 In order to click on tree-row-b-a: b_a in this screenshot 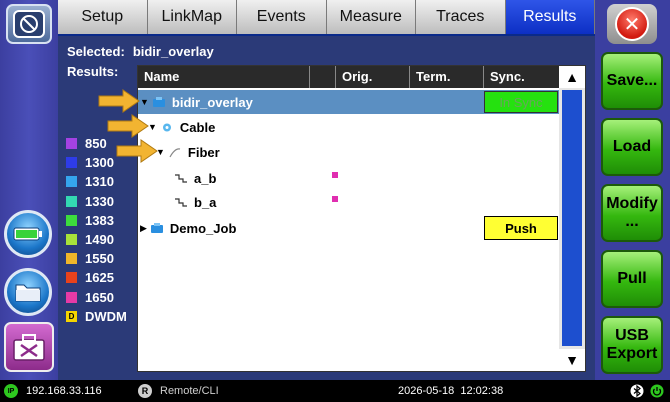, I will do `click(195, 202)`.